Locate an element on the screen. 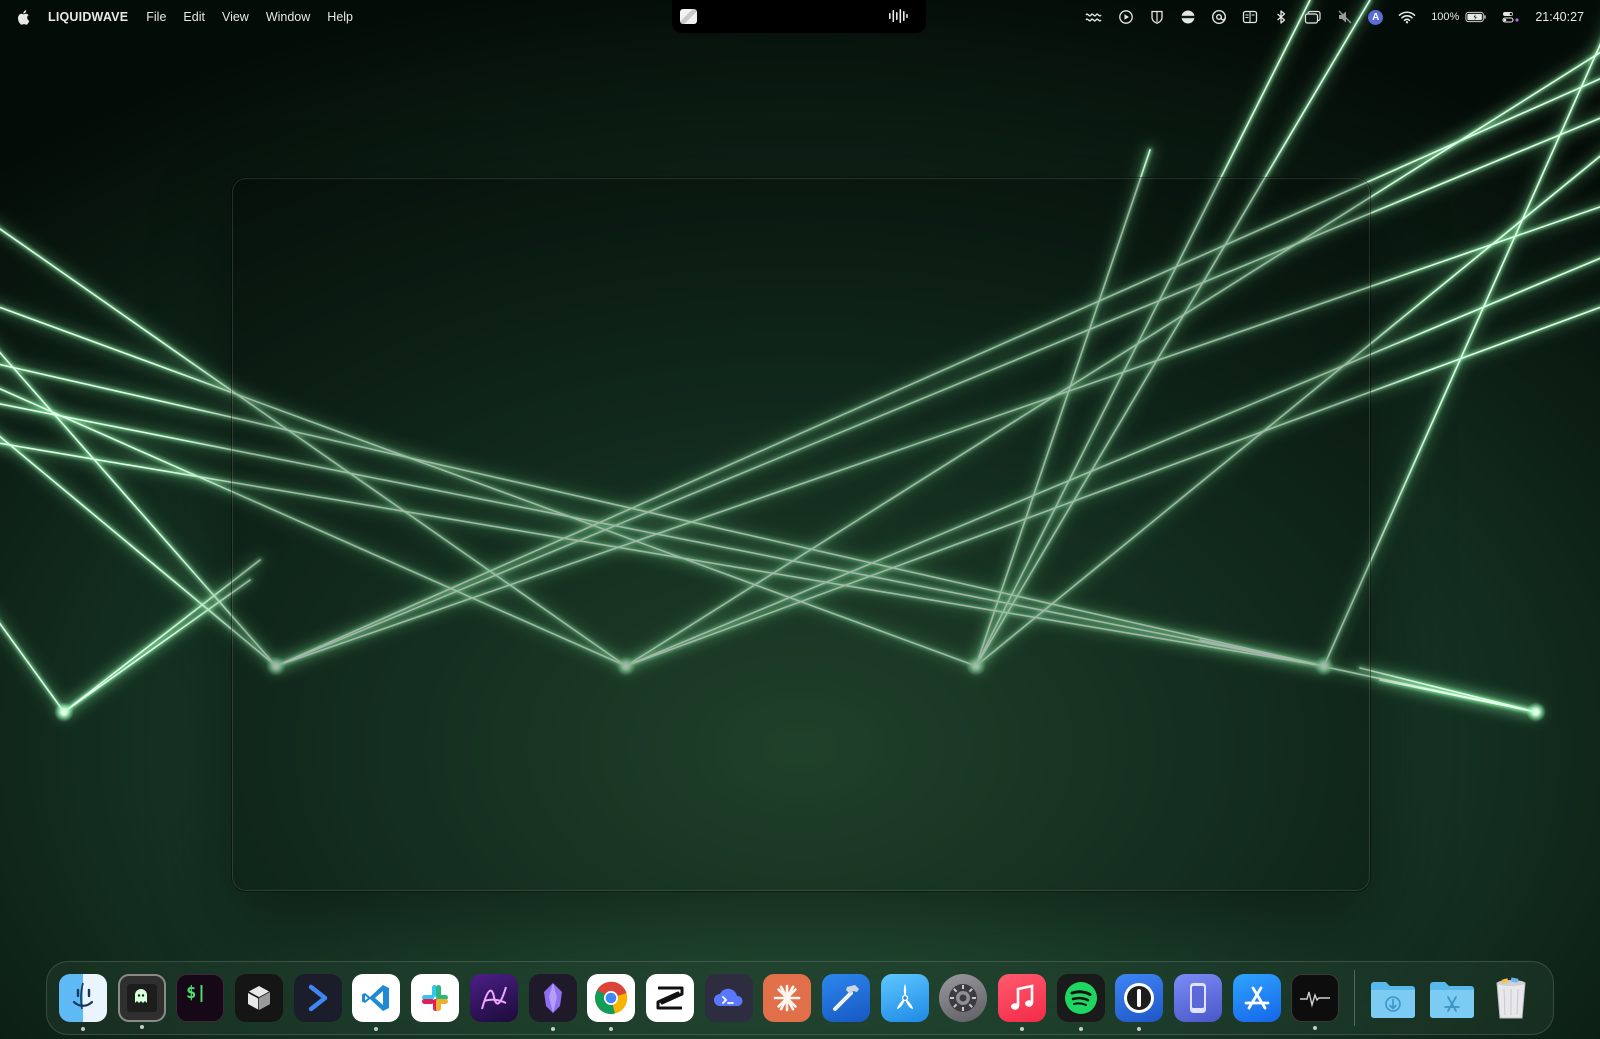  trash-icon is located at coordinates (1511, 998).